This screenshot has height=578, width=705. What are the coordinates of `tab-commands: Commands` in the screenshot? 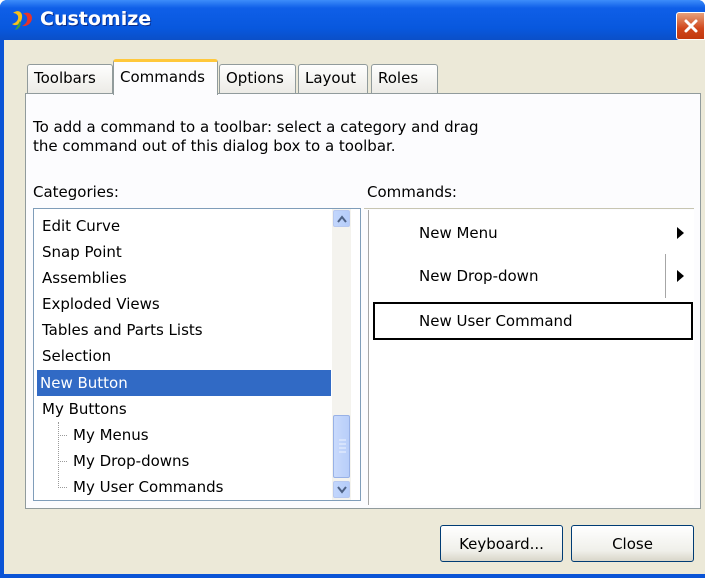 It's located at (165, 77).